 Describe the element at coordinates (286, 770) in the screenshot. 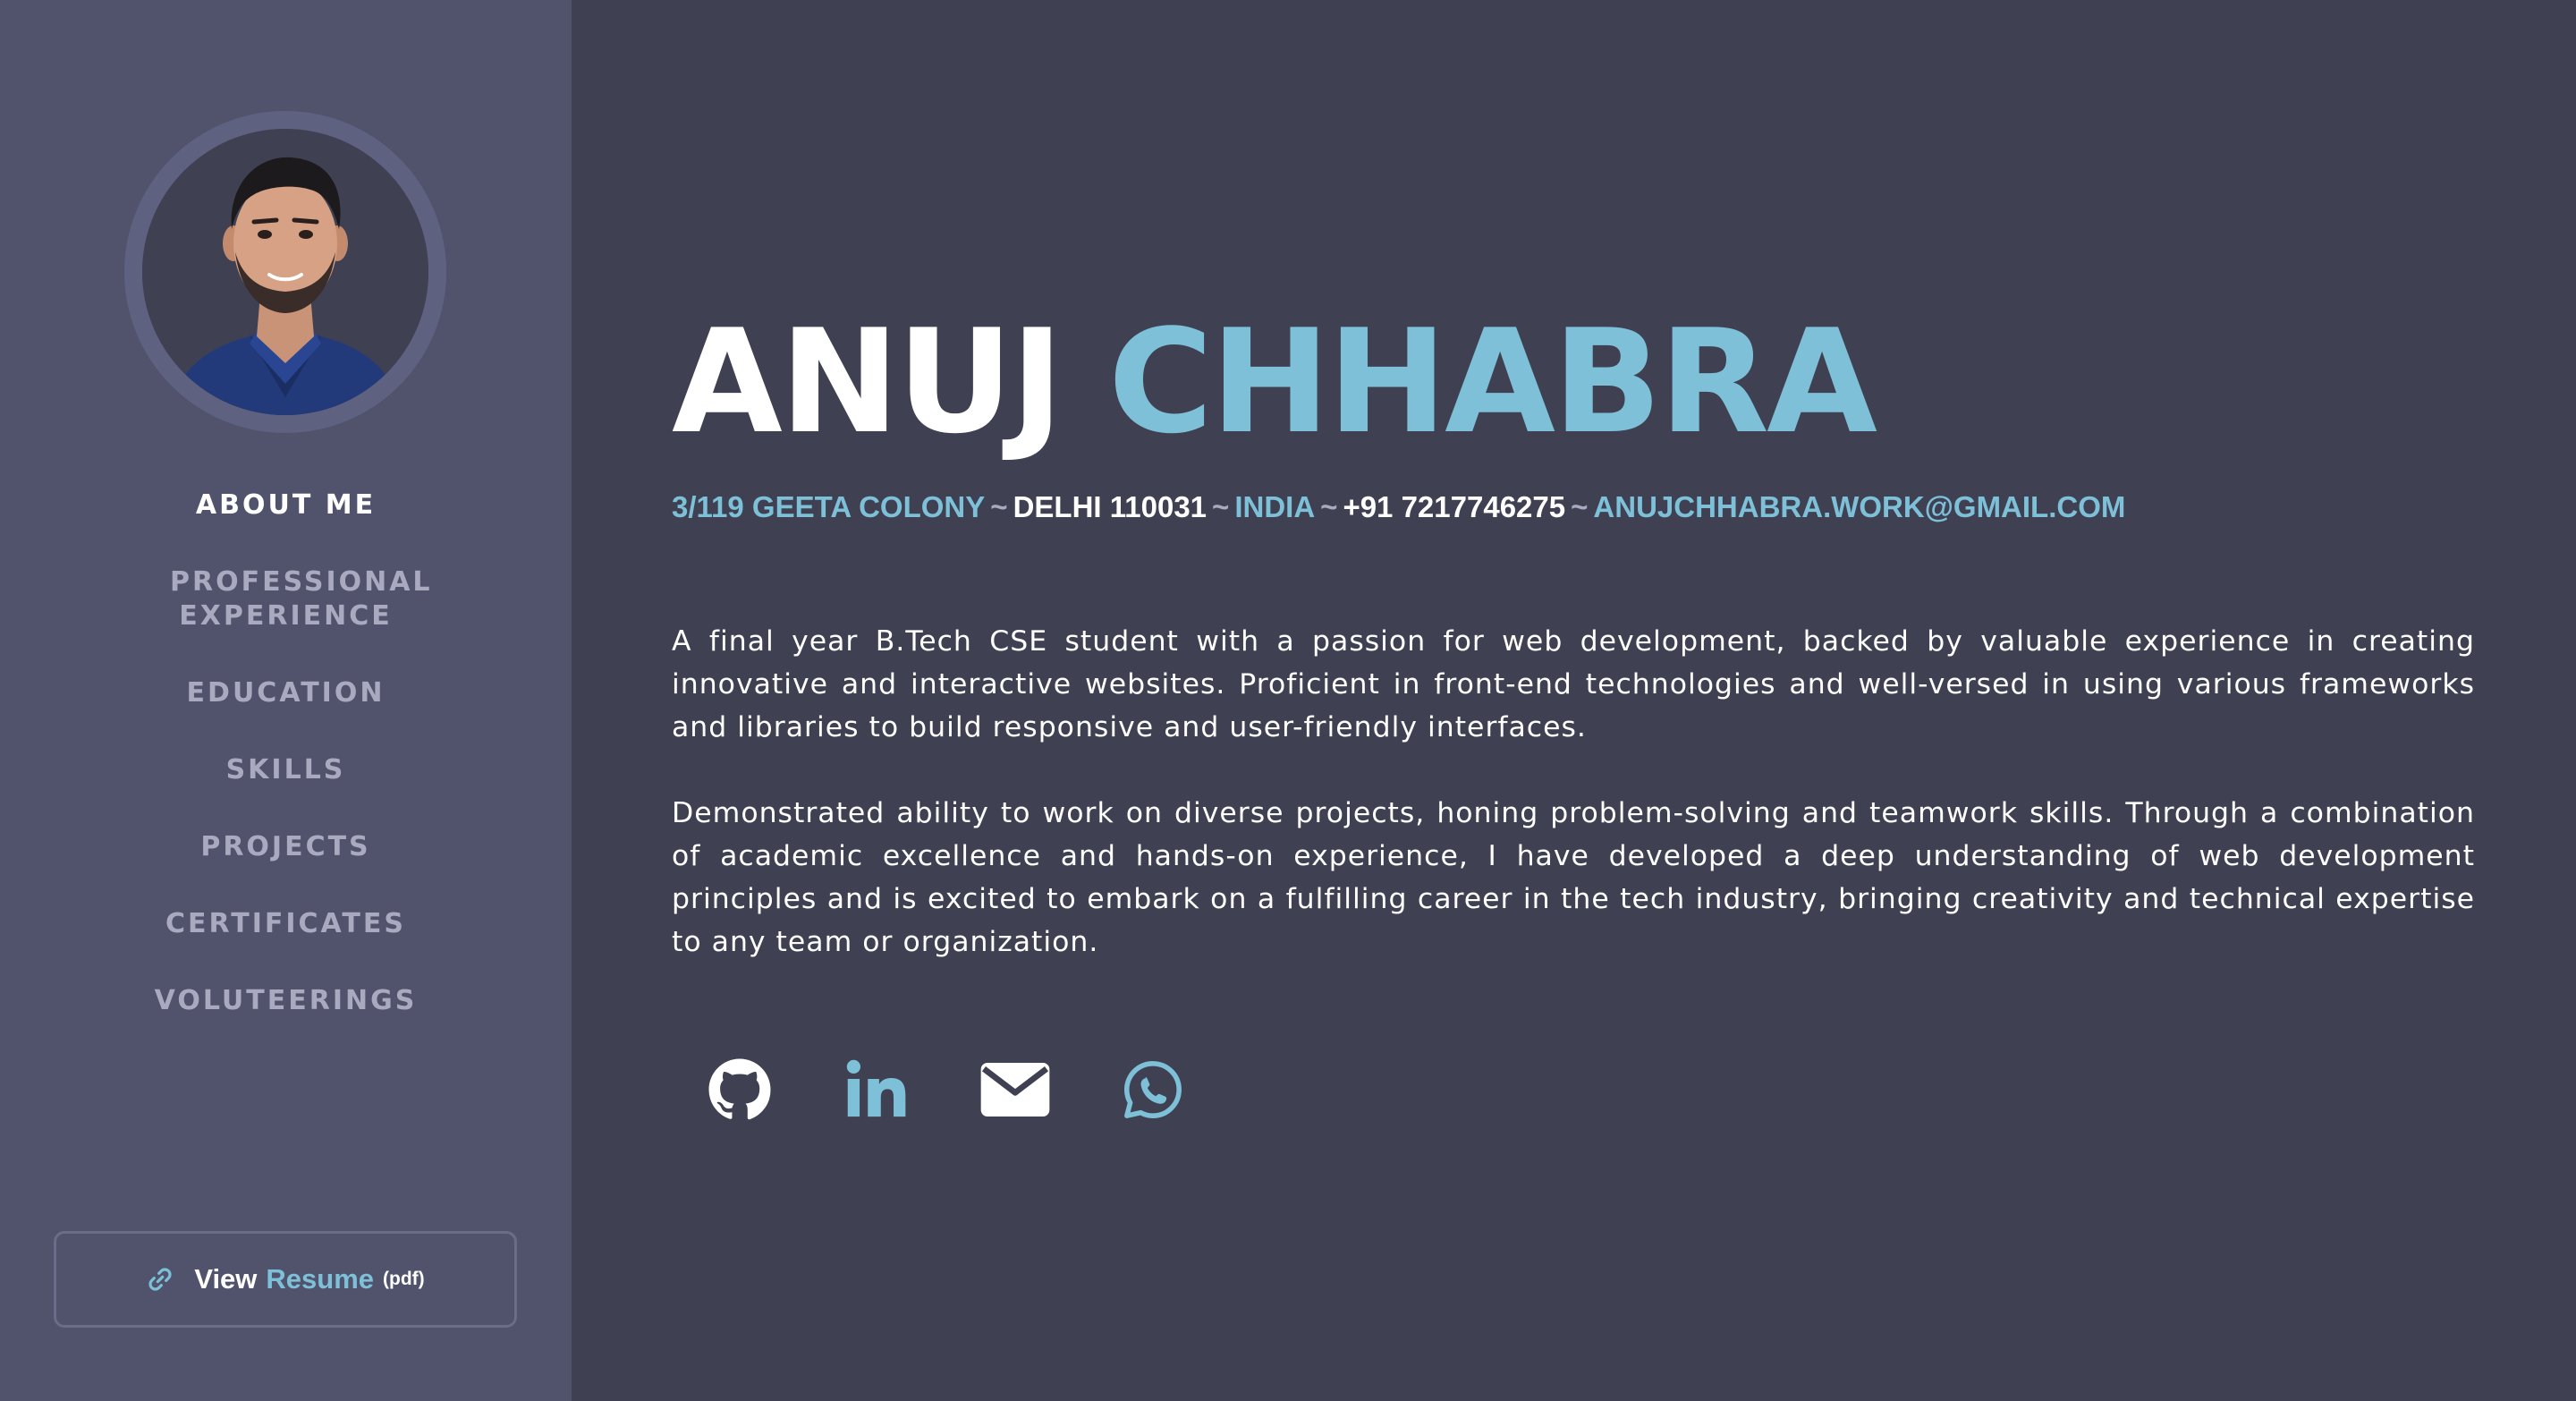

I see `nav-item-skills: SKILLS` at that location.